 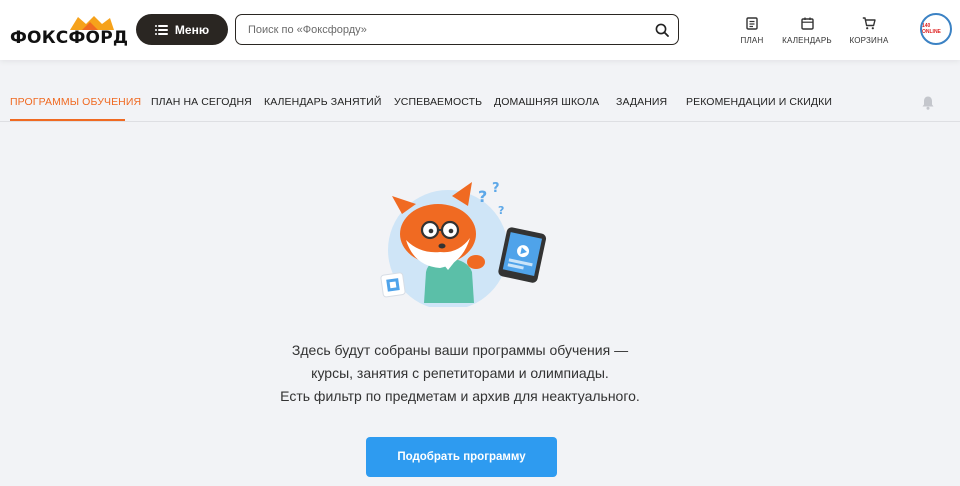 What do you see at coordinates (869, 31) in the screenshot?
I see `cart-button: КОРЗИНА` at bounding box center [869, 31].